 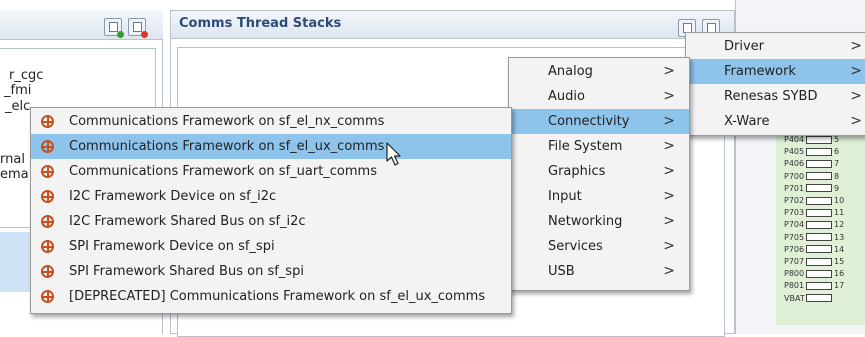 What do you see at coordinates (187, 221) in the screenshot?
I see `stack-menu-item-label: I2C Framework Shared Bus on sf_i2c` at bounding box center [187, 221].